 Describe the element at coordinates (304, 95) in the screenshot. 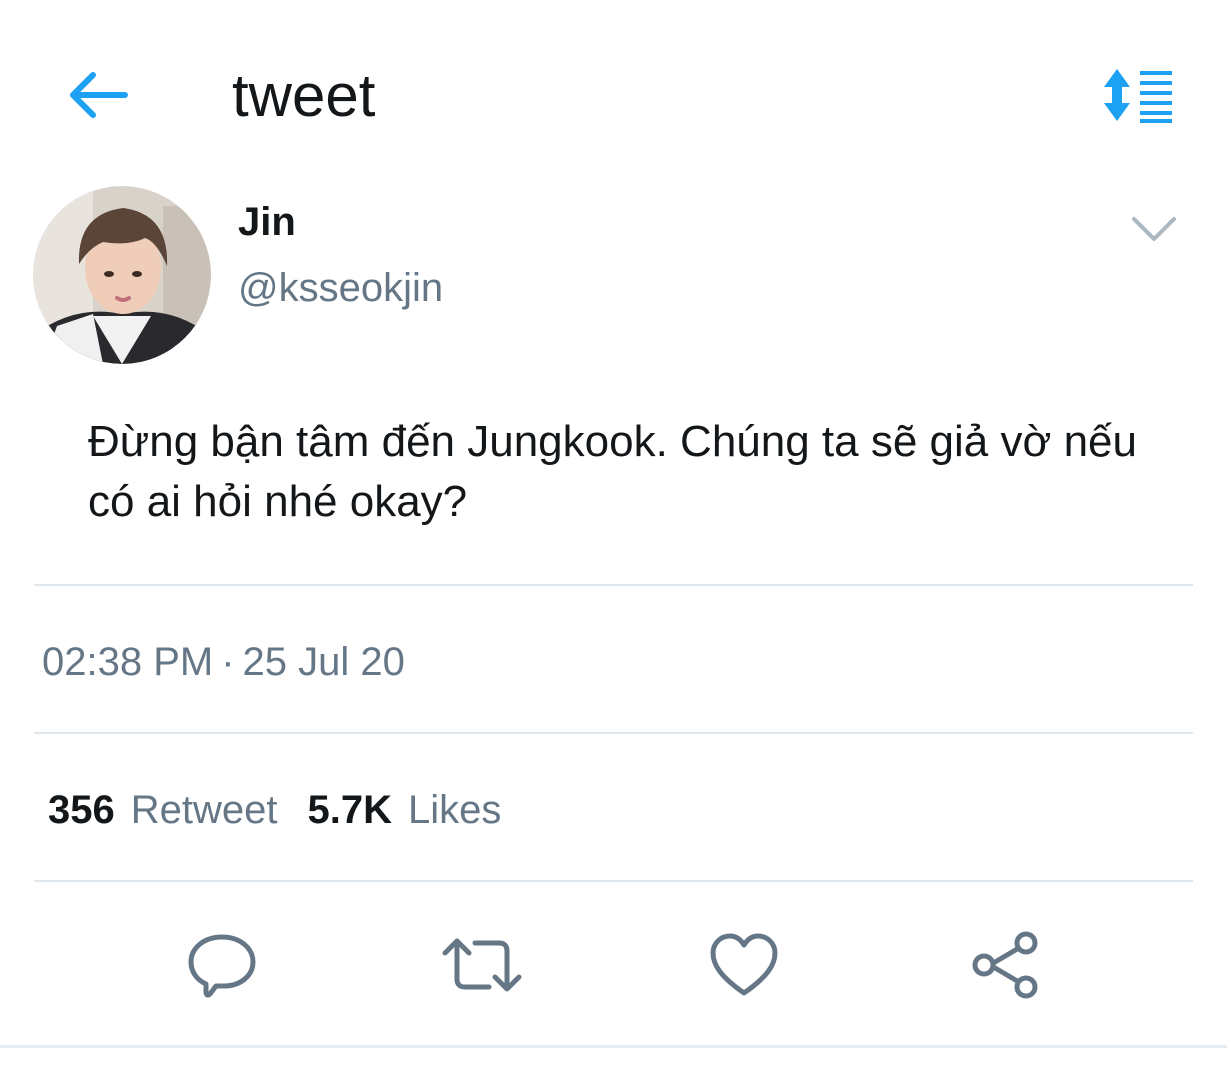

I see `page-title: tweet` at that location.